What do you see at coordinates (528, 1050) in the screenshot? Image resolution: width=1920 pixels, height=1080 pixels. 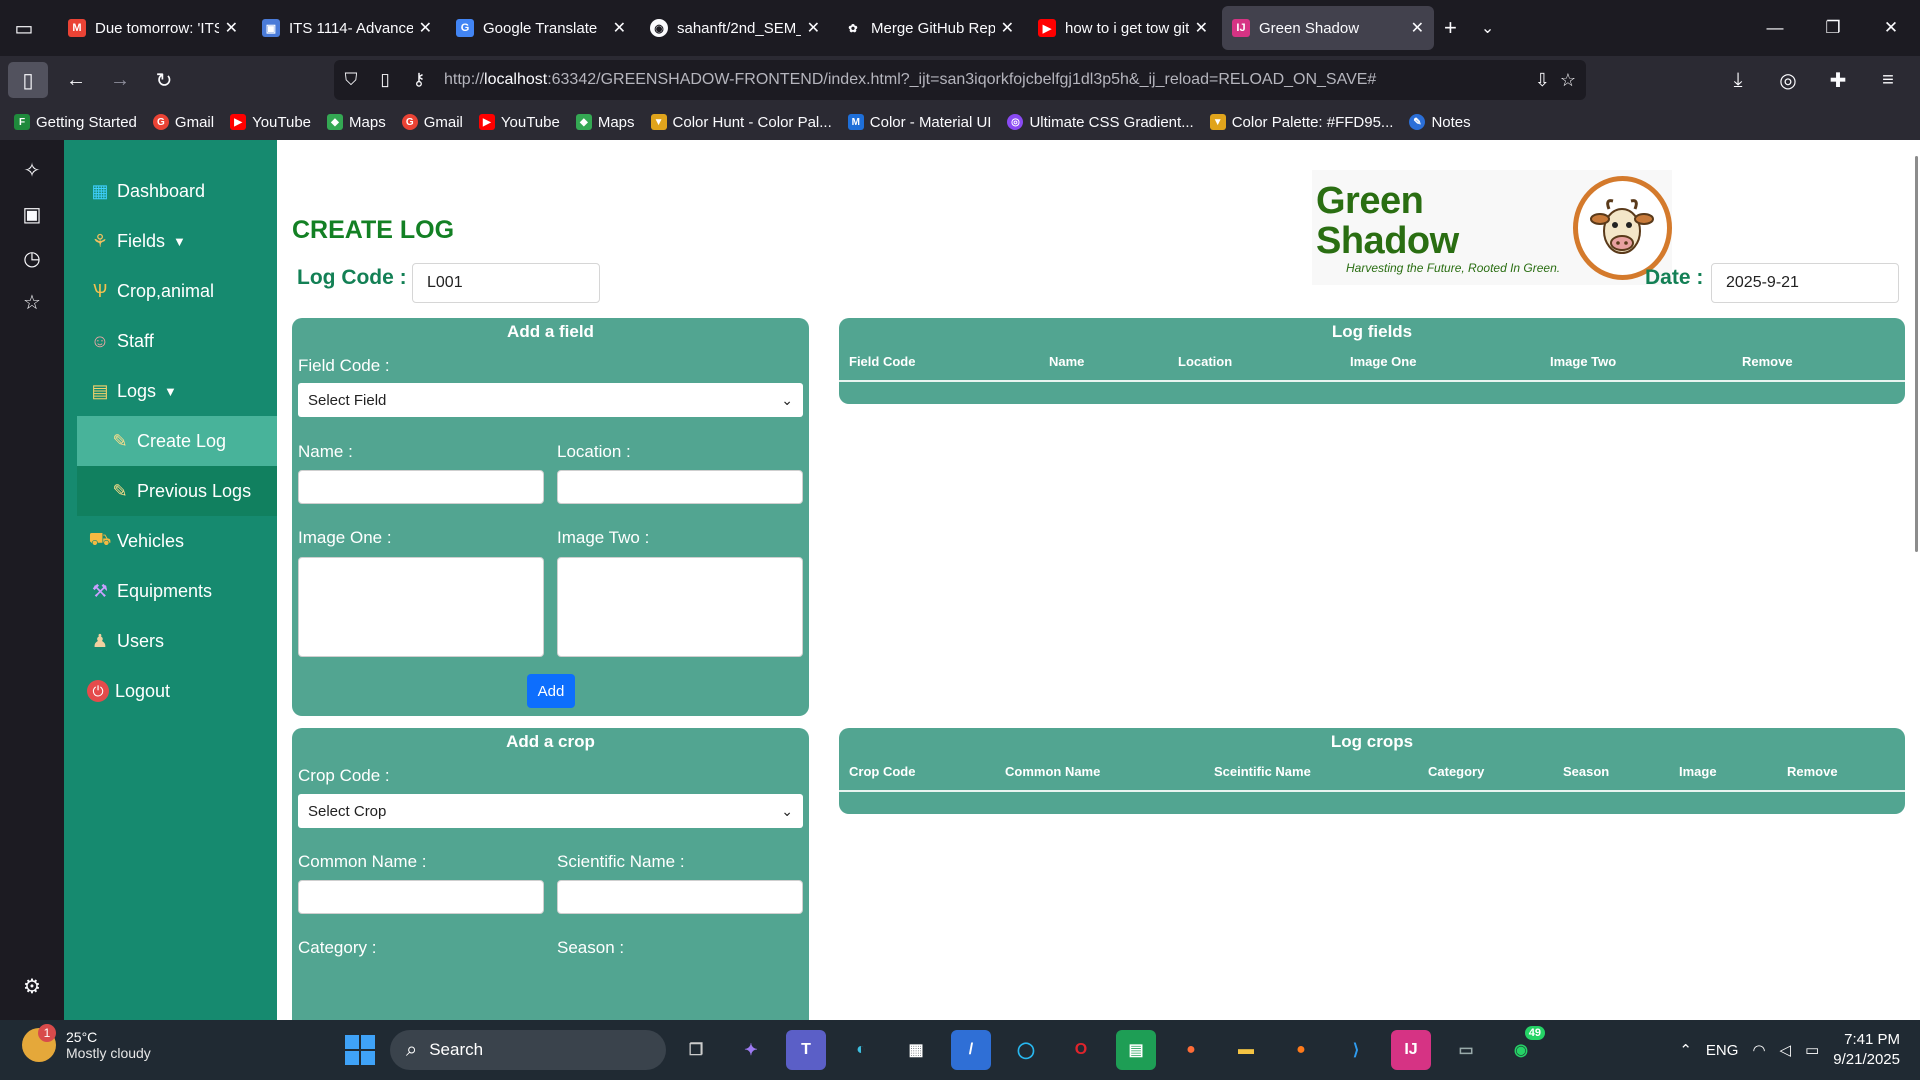 I see `taskbar-search: ⌕ Search` at bounding box center [528, 1050].